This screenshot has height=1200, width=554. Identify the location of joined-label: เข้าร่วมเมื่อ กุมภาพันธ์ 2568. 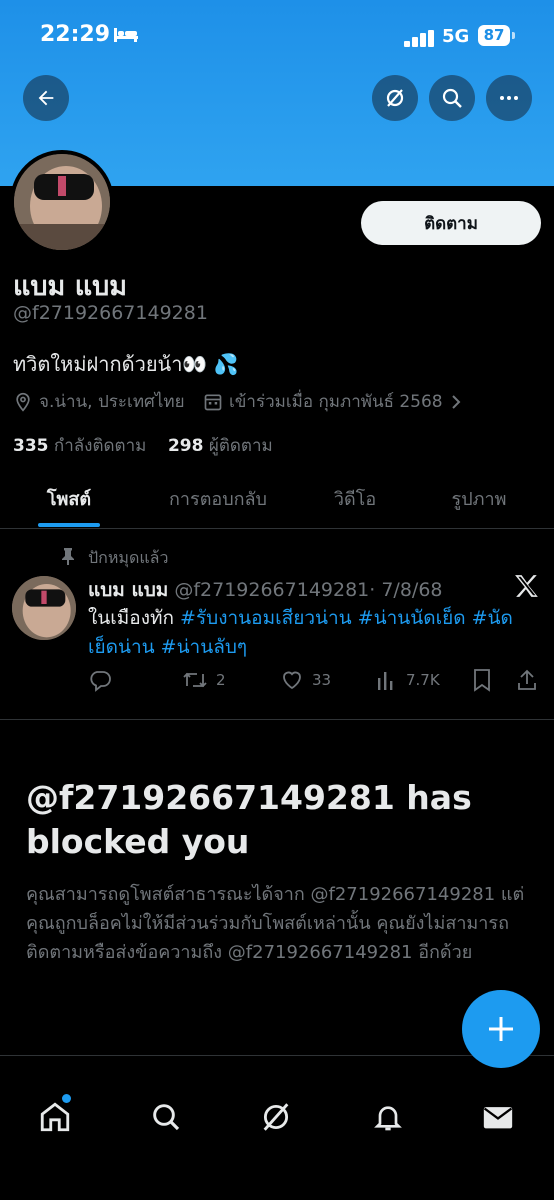
(336, 402).